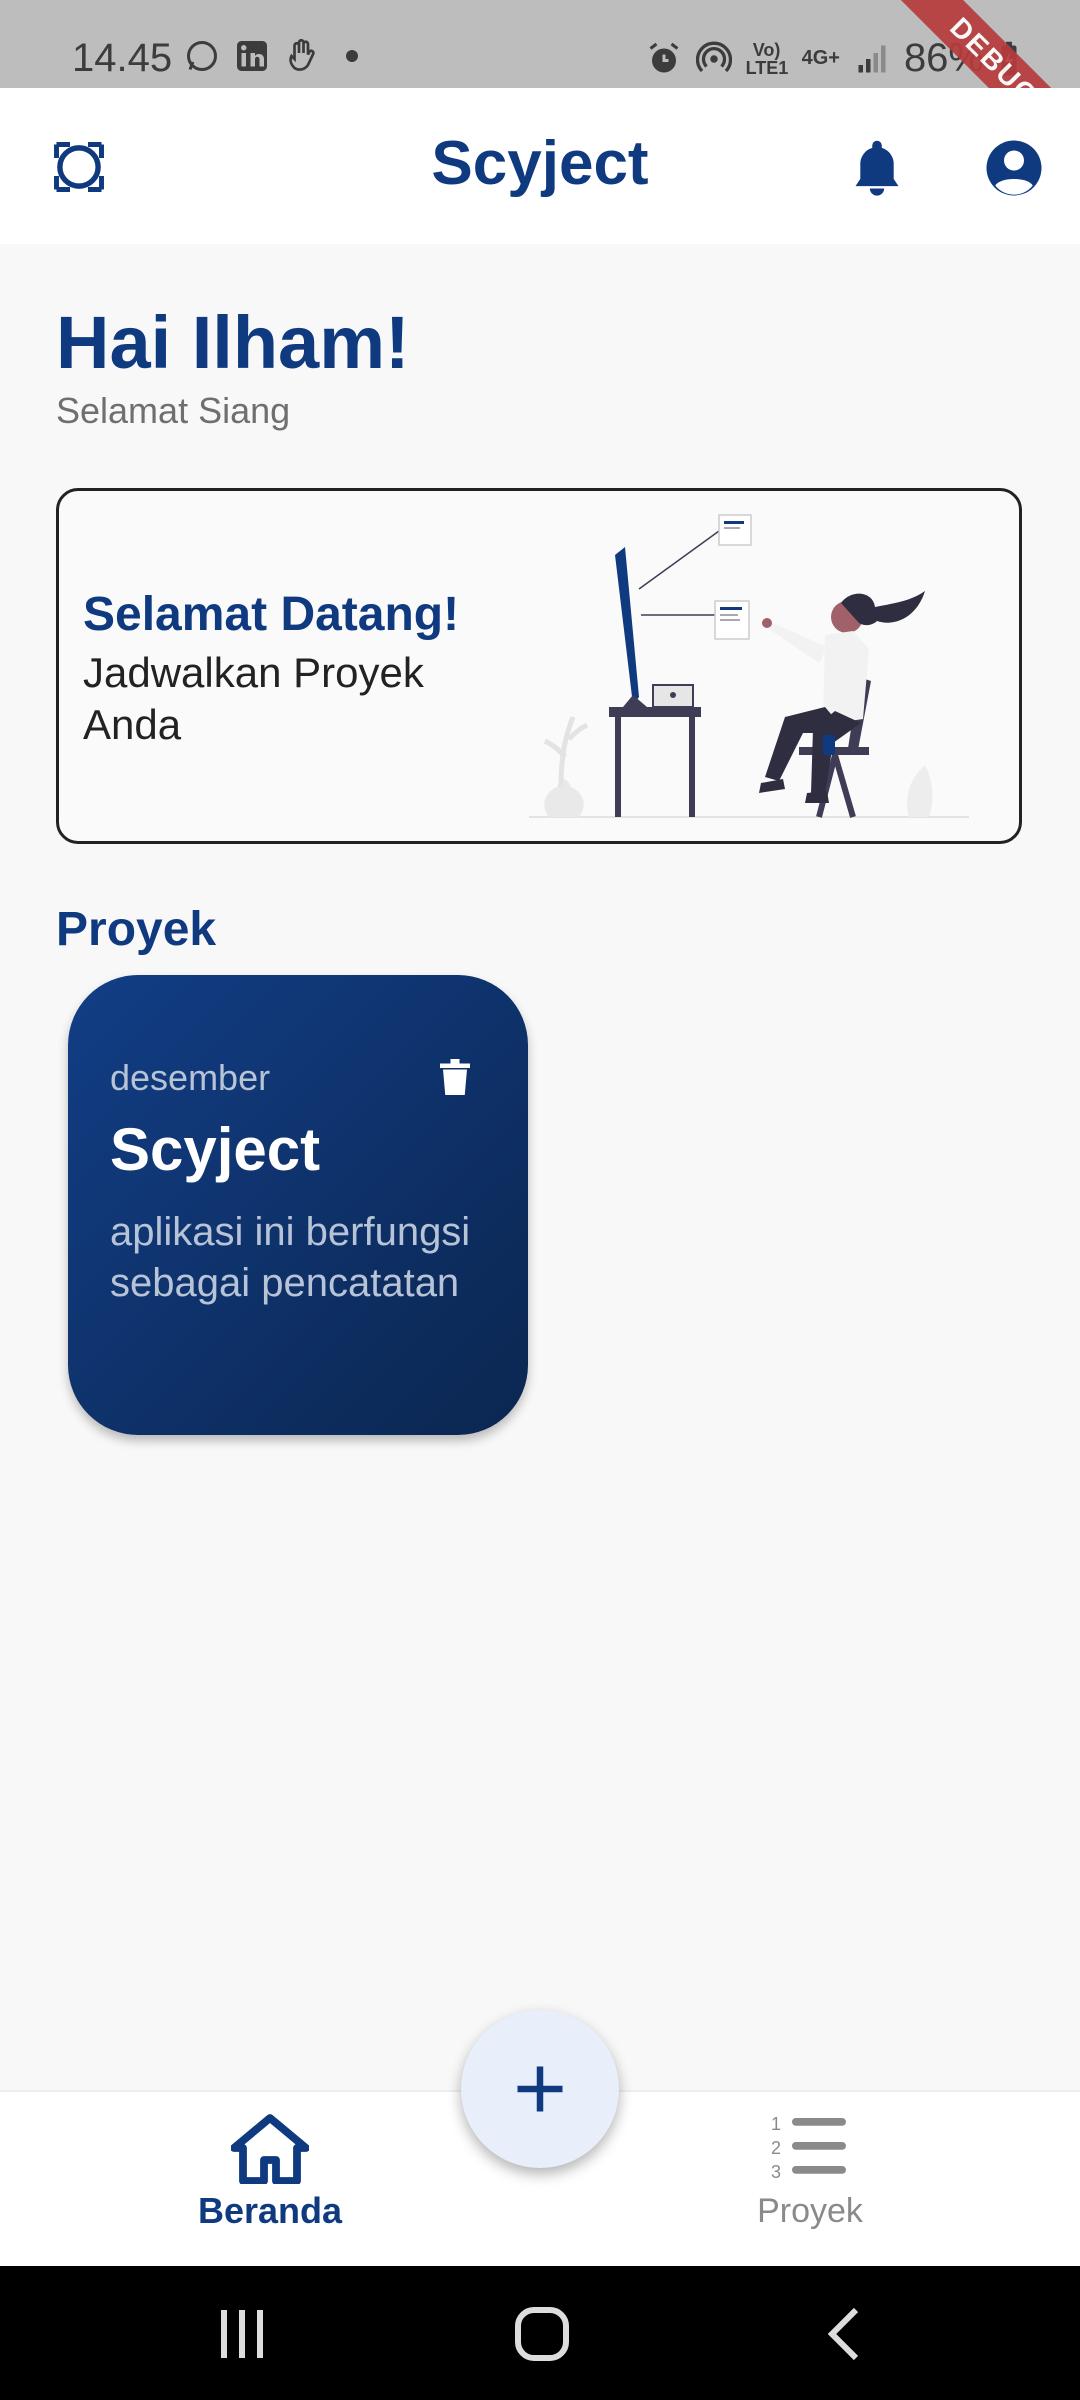  What do you see at coordinates (122, 58) in the screenshot?
I see `status-time: 14.45` at bounding box center [122, 58].